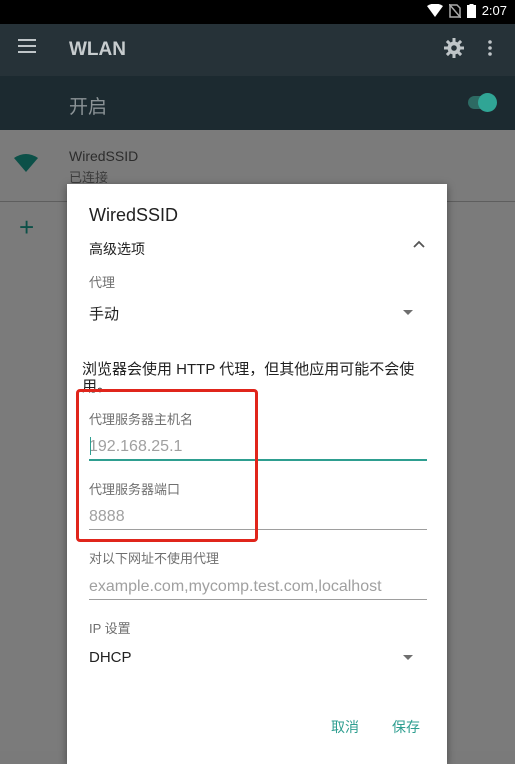  What do you see at coordinates (257, 12) in the screenshot?
I see `status-bar: 2:07` at bounding box center [257, 12].